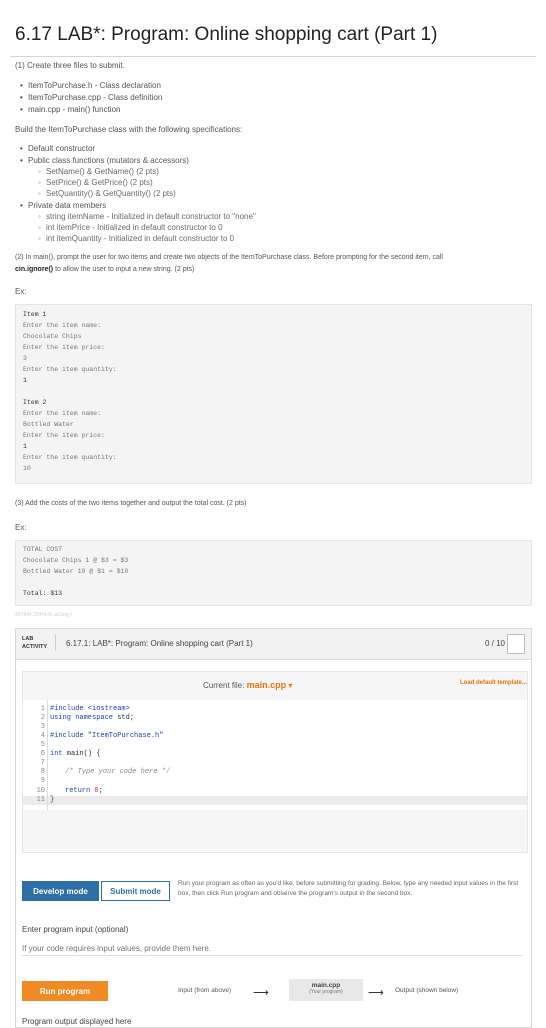  What do you see at coordinates (42, 727) in the screenshot?
I see `line-number: 3` at bounding box center [42, 727].